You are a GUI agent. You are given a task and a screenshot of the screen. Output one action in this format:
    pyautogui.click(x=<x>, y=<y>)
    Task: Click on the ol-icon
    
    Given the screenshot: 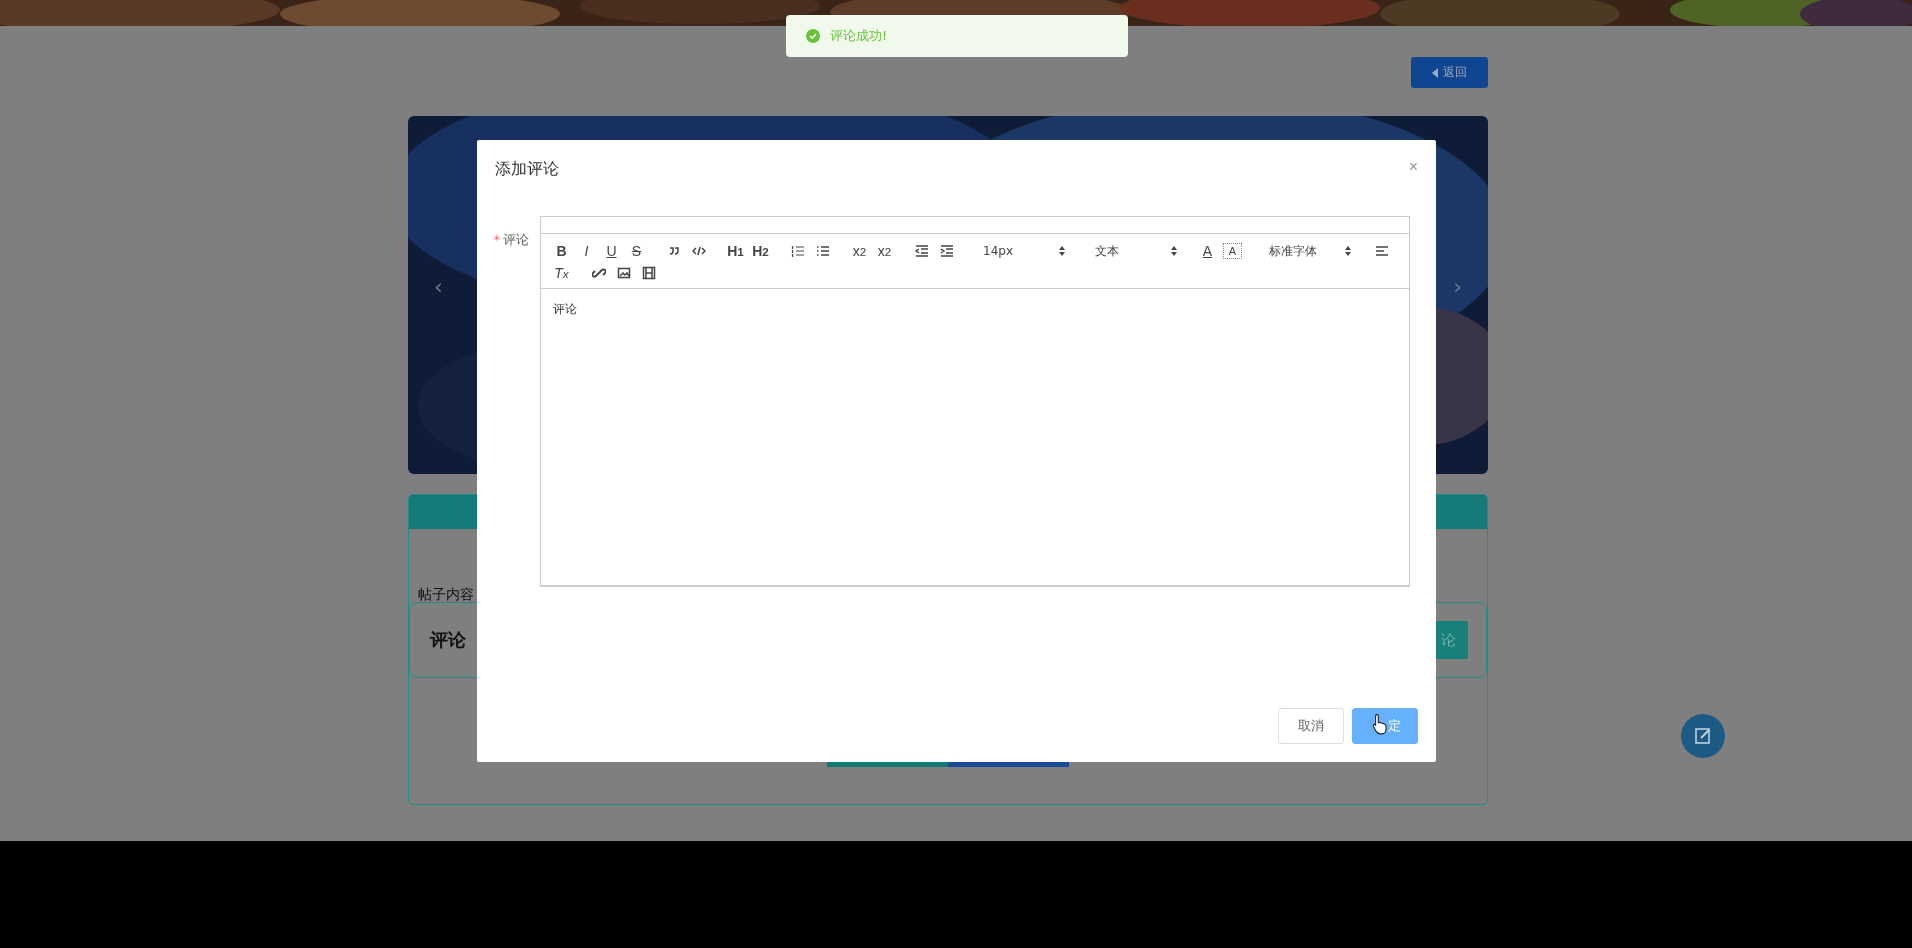 What is the action you would take?
    pyautogui.click(x=797, y=251)
    